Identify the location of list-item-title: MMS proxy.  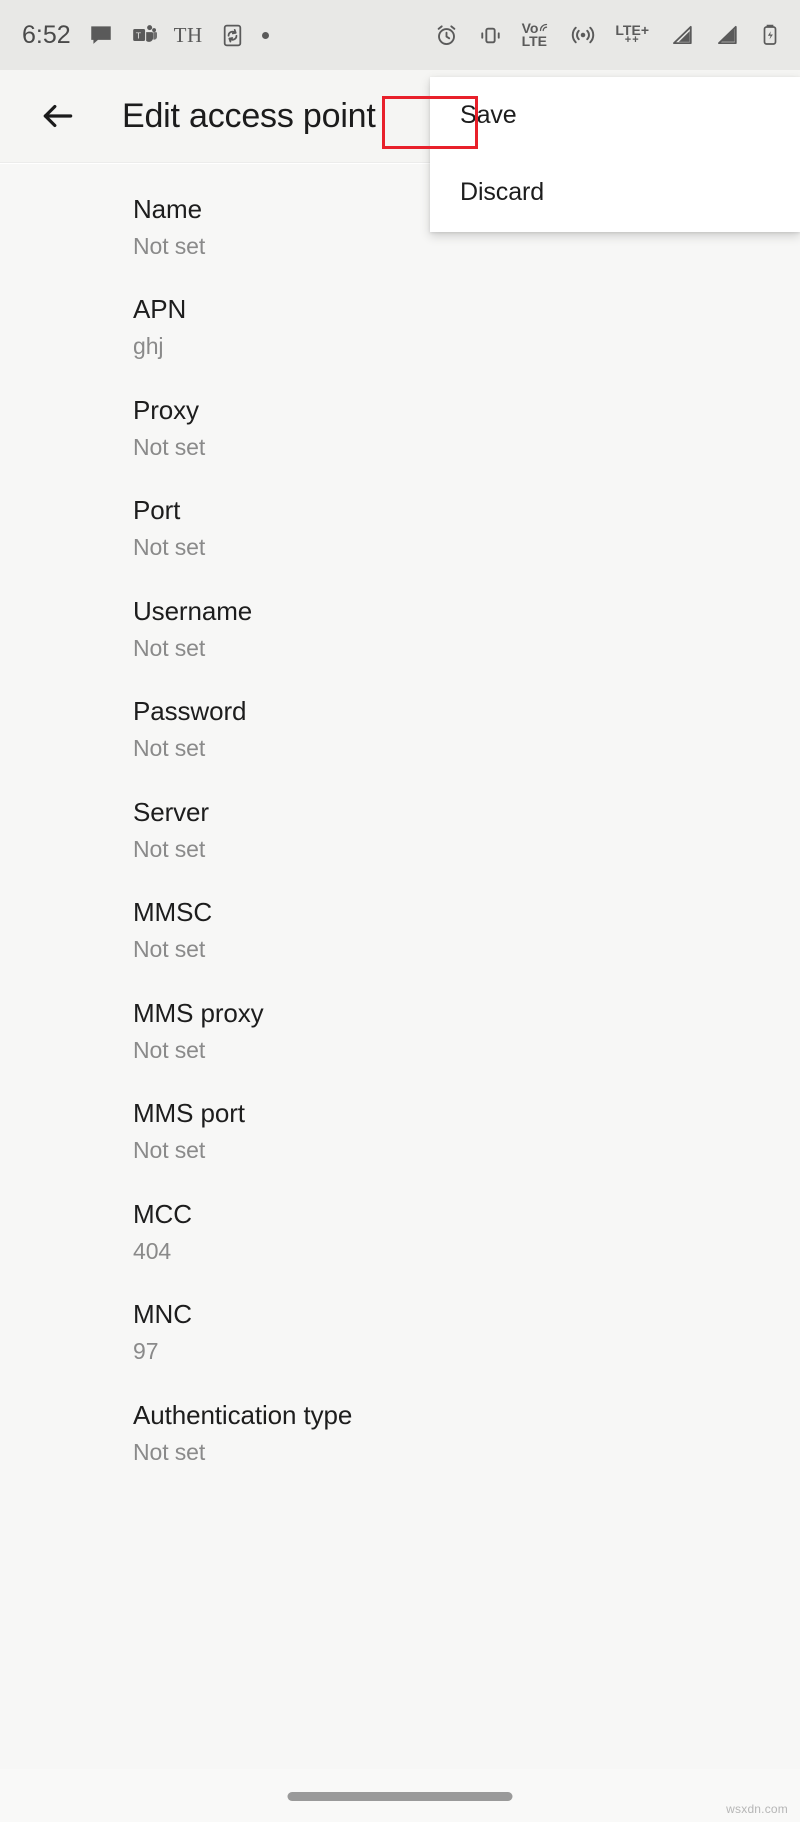
(198, 1012).